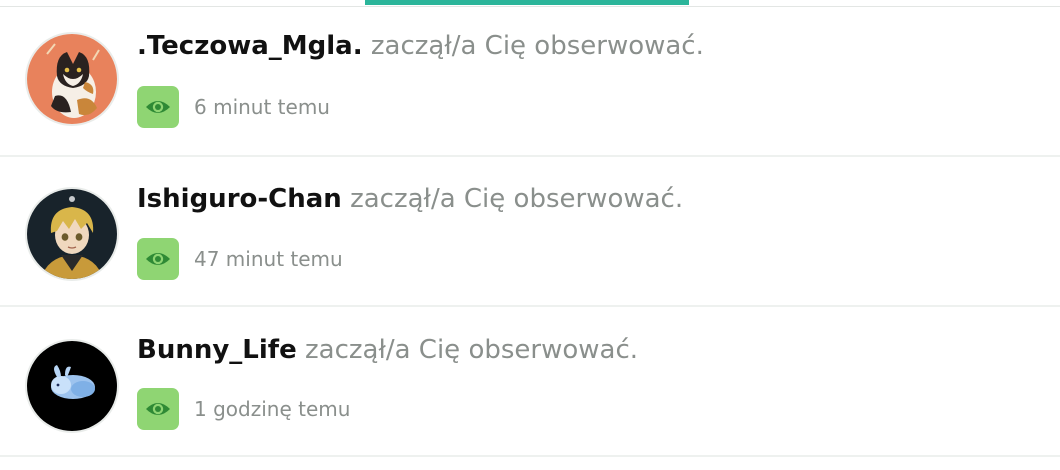 This screenshot has width=1060, height=470. Describe the element at coordinates (239, 199) in the screenshot. I see `username-link: Ishiguro-Chan` at that location.